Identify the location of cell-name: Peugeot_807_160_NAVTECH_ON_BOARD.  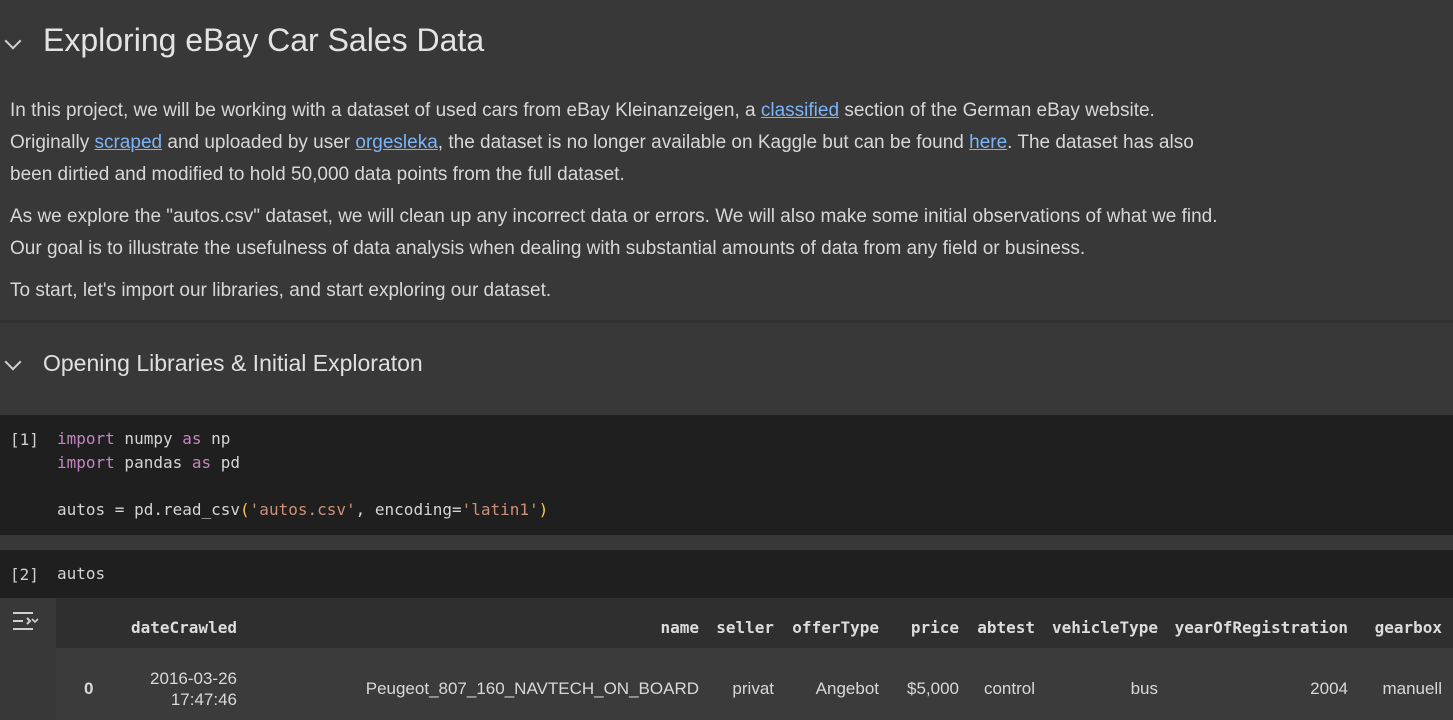
(532, 688).